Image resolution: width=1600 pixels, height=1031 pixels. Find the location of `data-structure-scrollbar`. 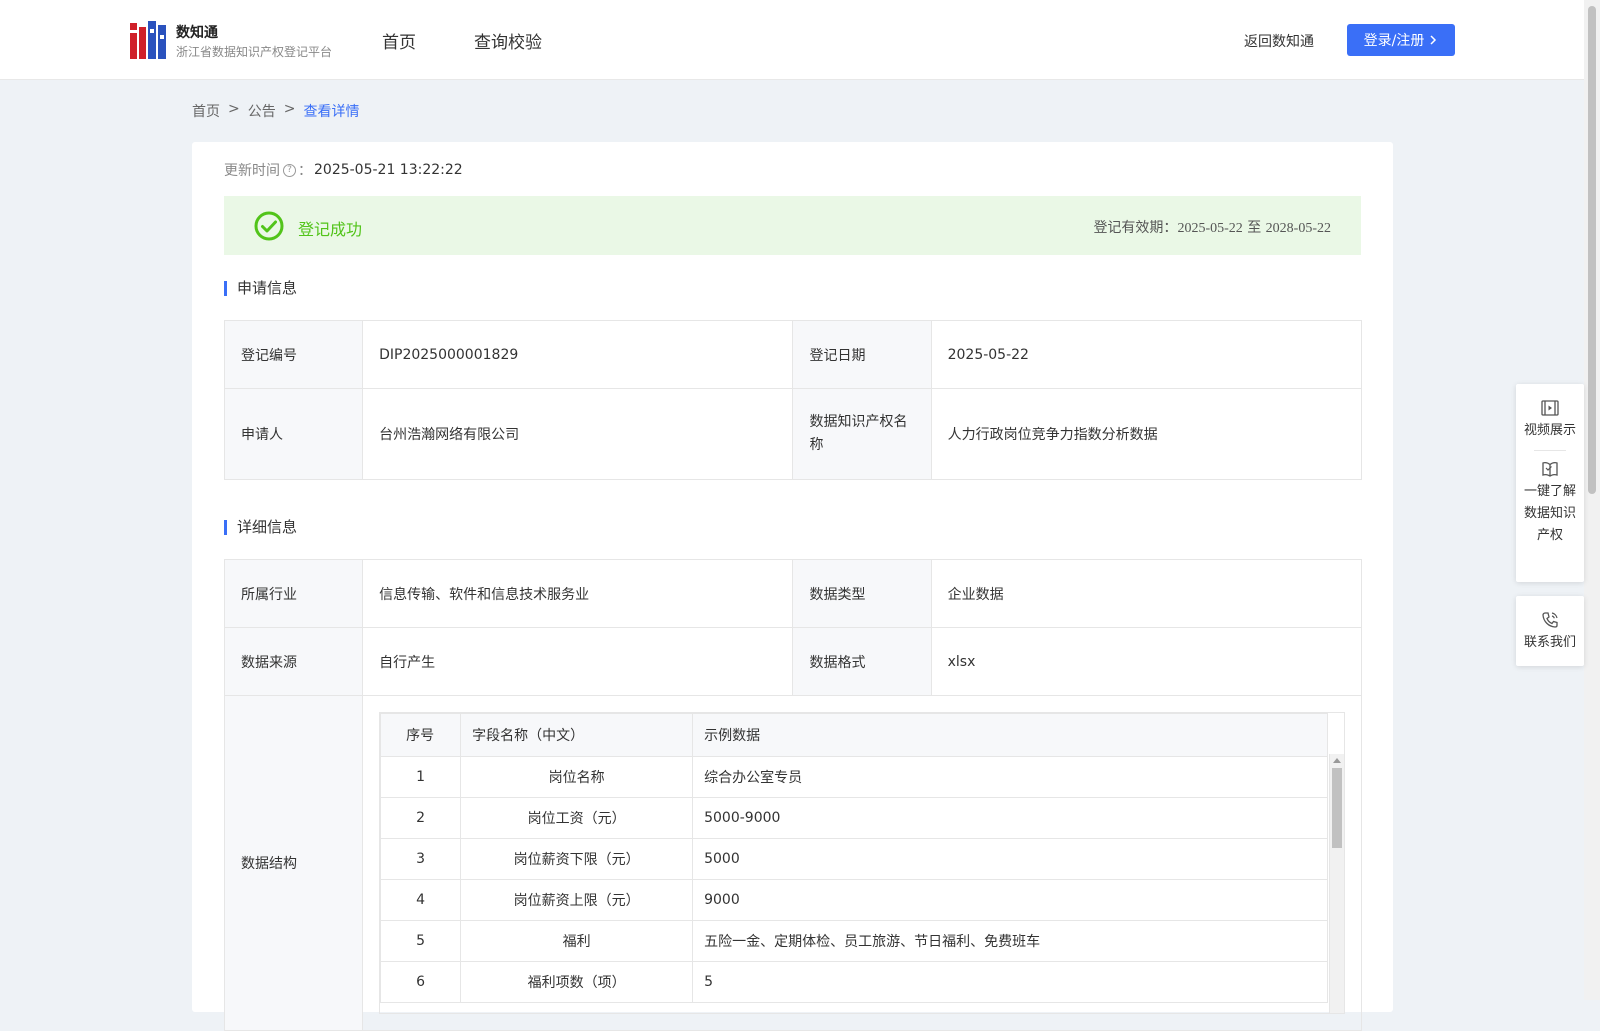

data-structure-scrollbar is located at coordinates (1337, 883).